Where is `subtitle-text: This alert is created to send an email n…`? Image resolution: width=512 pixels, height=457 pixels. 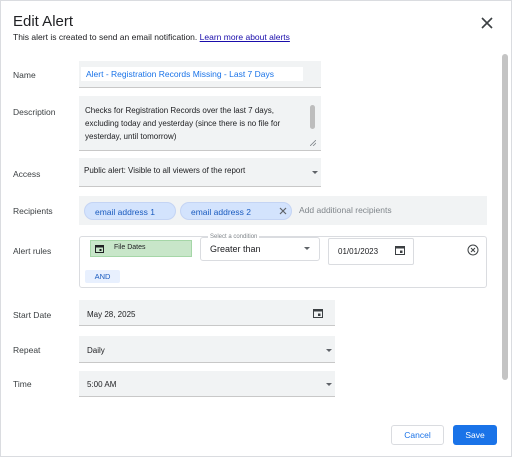
subtitle-text: This alert is created to send an email n… is located at coordinates (105, 37).